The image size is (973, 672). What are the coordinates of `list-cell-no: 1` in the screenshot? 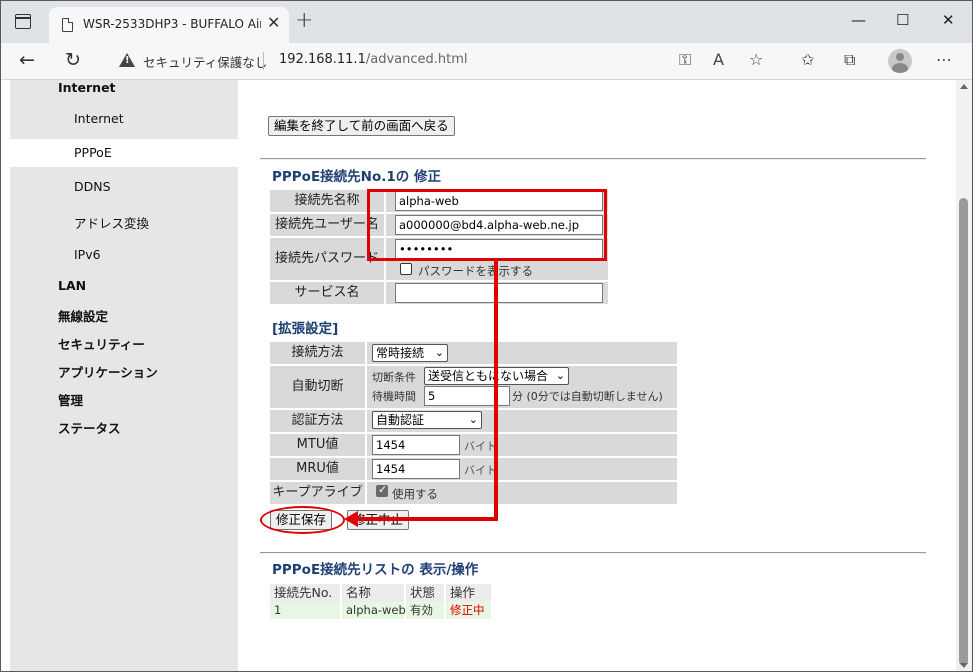 It's located at (305, 610).